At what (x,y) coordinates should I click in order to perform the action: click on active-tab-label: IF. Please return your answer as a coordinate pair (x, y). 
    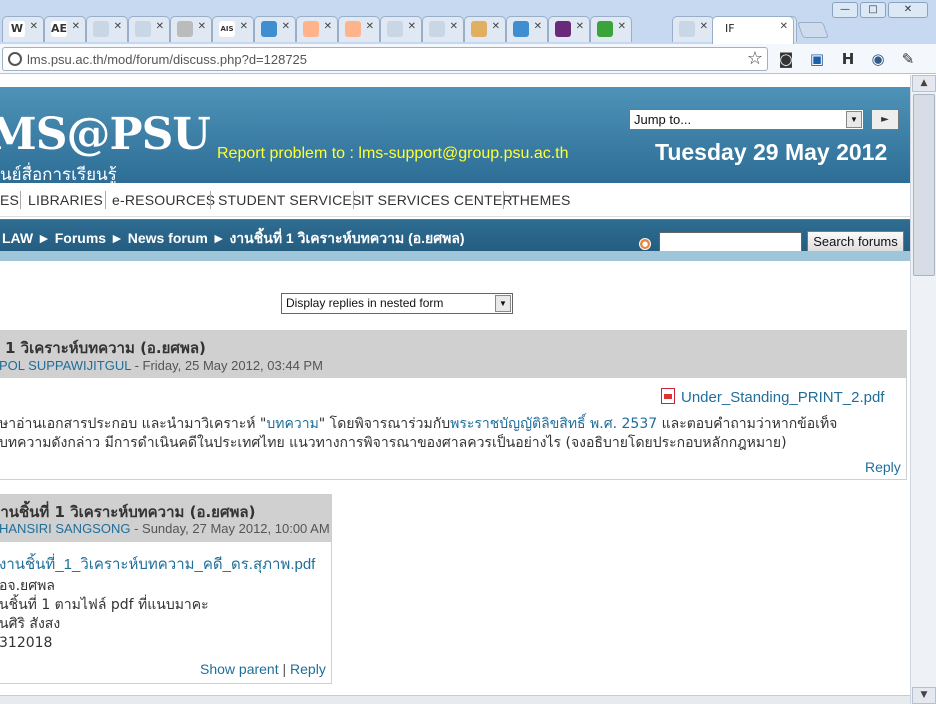
    Looking at the image, I should click on (730, 28).